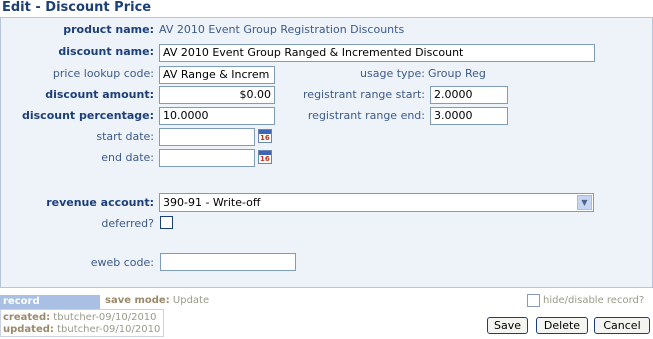  I want to click on updated-value: tbutcher-09/10/2010, so click(109, 329).